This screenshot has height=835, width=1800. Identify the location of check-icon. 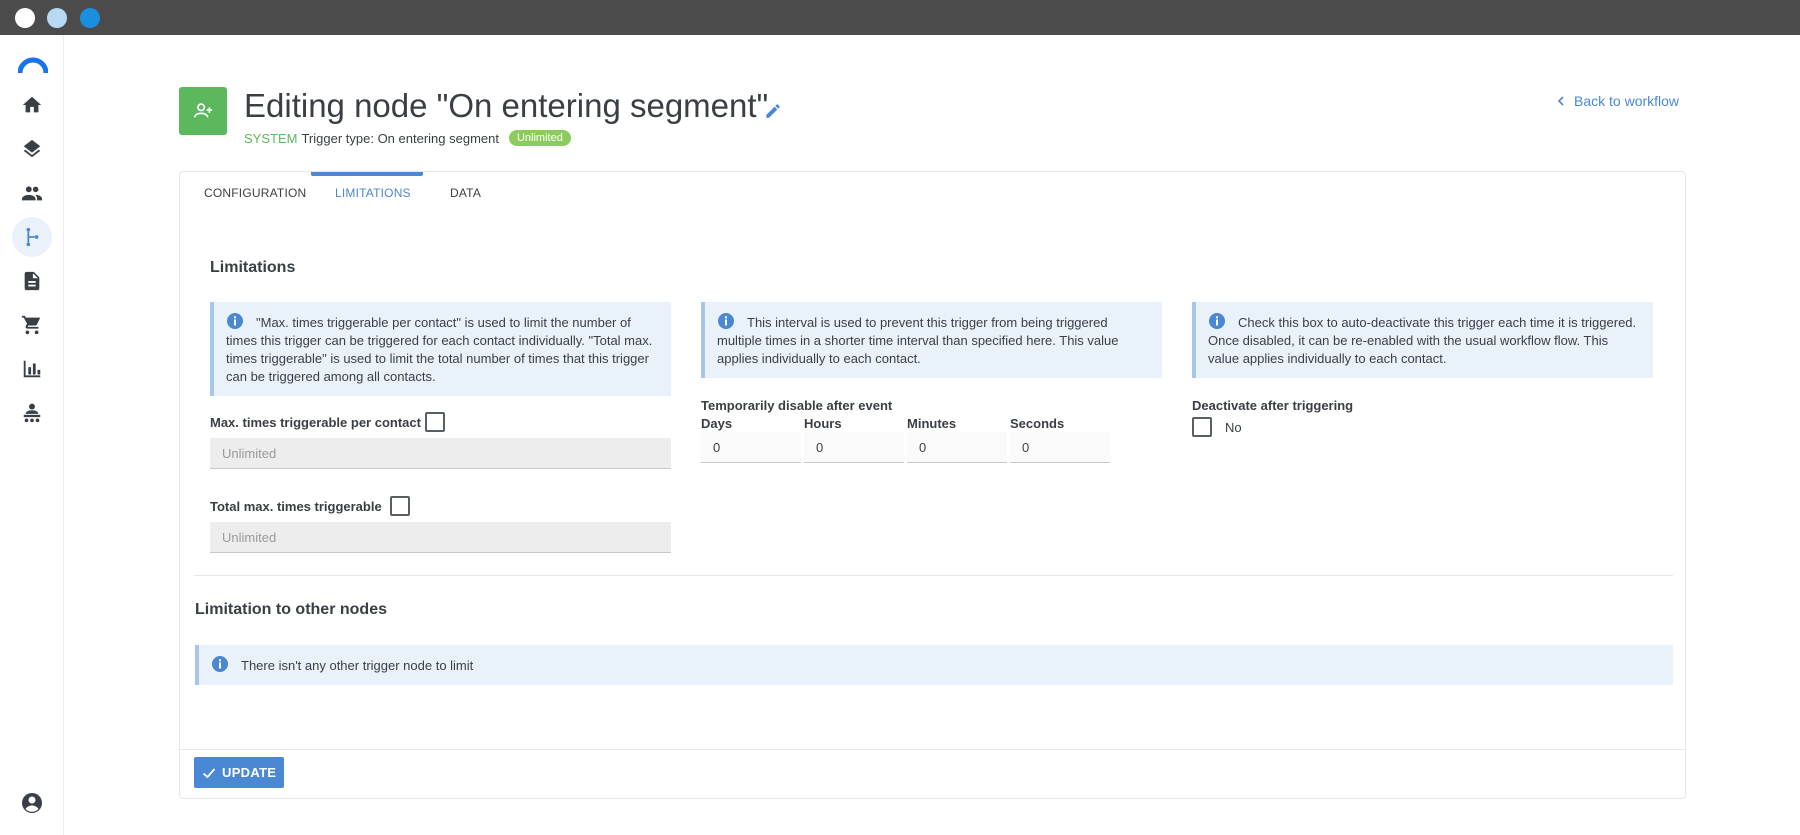
(209, 772).